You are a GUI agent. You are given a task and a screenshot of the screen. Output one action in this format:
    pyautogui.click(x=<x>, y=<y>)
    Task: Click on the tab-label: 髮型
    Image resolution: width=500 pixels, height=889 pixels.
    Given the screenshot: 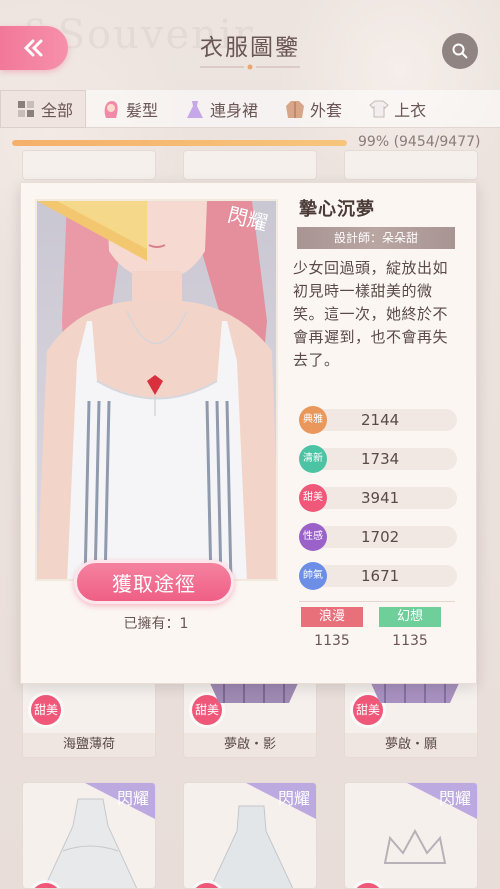 What is the action you would take?
    pyautogui.click(x=142, y=110)
    